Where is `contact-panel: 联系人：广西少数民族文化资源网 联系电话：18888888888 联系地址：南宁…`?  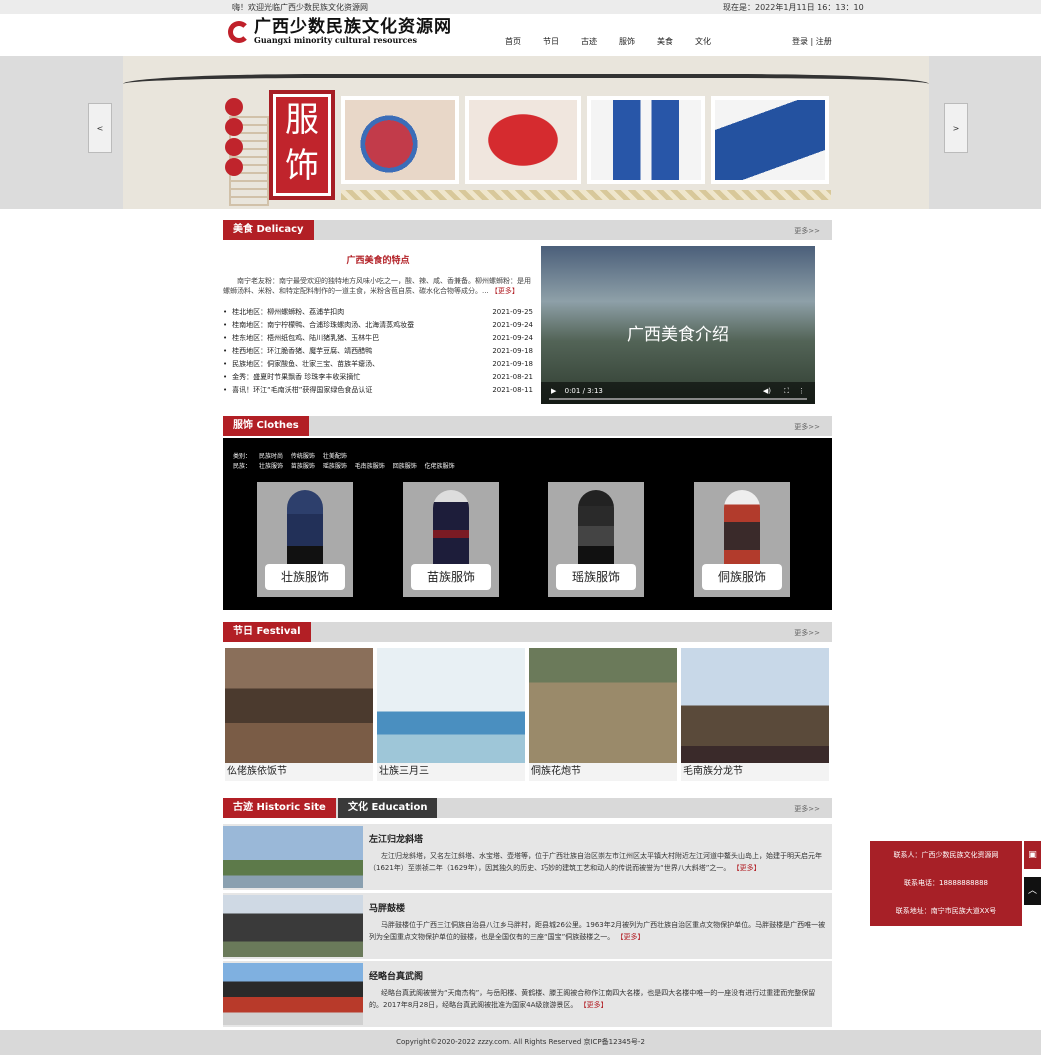
contact-panel: 联系人：广西少数民族文化资源网 联系电话：18888888888 联系地址：南宁… is located at coordinates (946, 883).